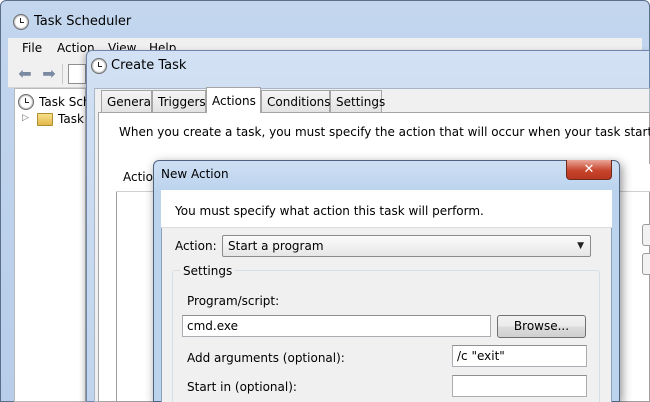  I want to click on start-in-label: Start in (optional):, so click(242, 387).